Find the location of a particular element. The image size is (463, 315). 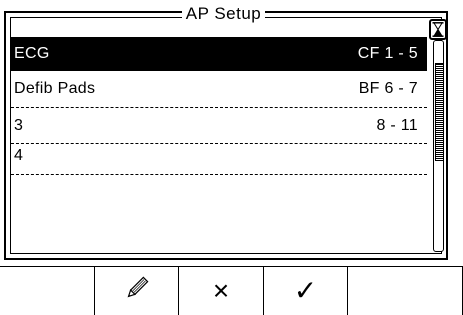

list-item-value: CF 1 - 5 is located at coordinates (387, 53).